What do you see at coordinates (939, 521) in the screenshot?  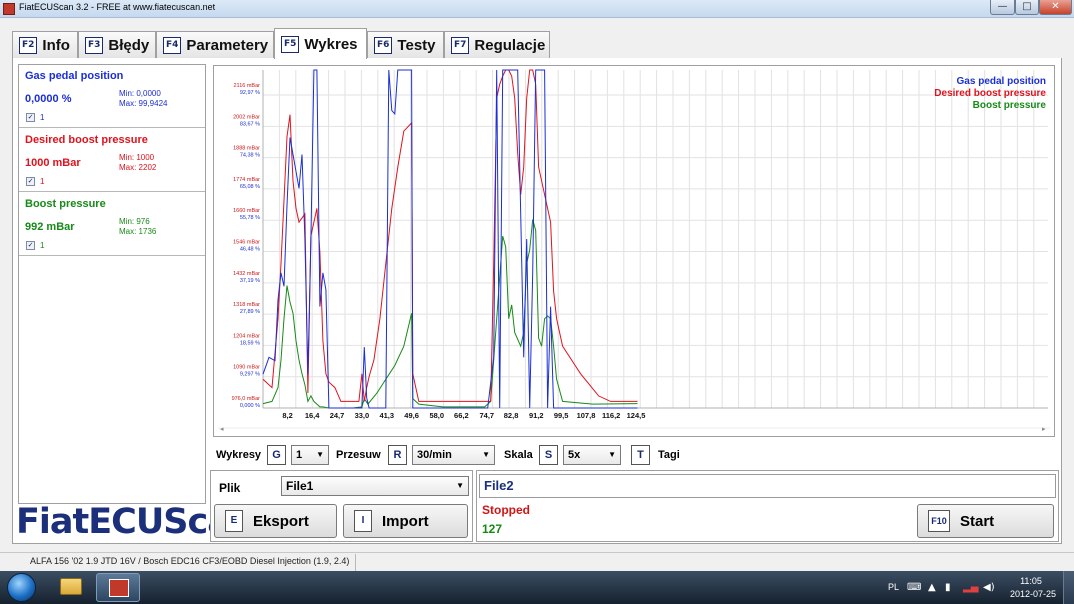 I see `start-key: F10` at bounding box center [939, 521].